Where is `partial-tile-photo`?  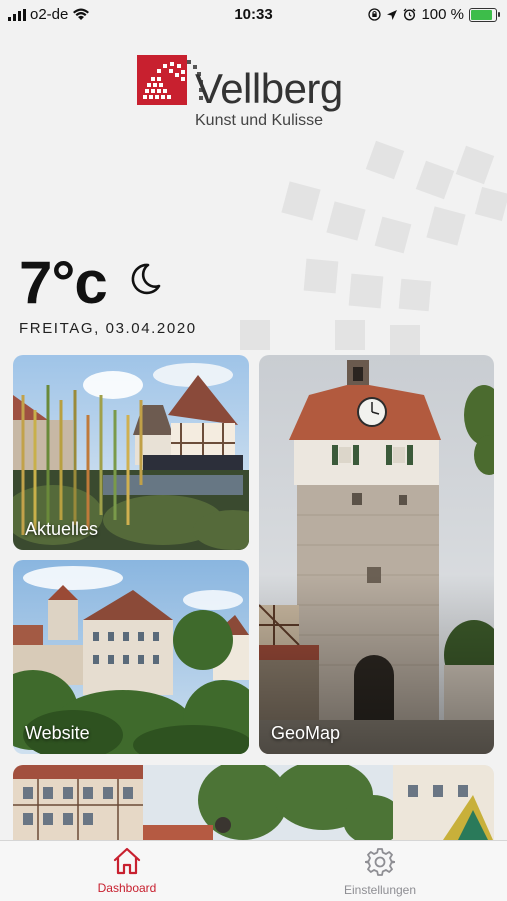 partial-tile-photo is located at coordinates (253, 802).